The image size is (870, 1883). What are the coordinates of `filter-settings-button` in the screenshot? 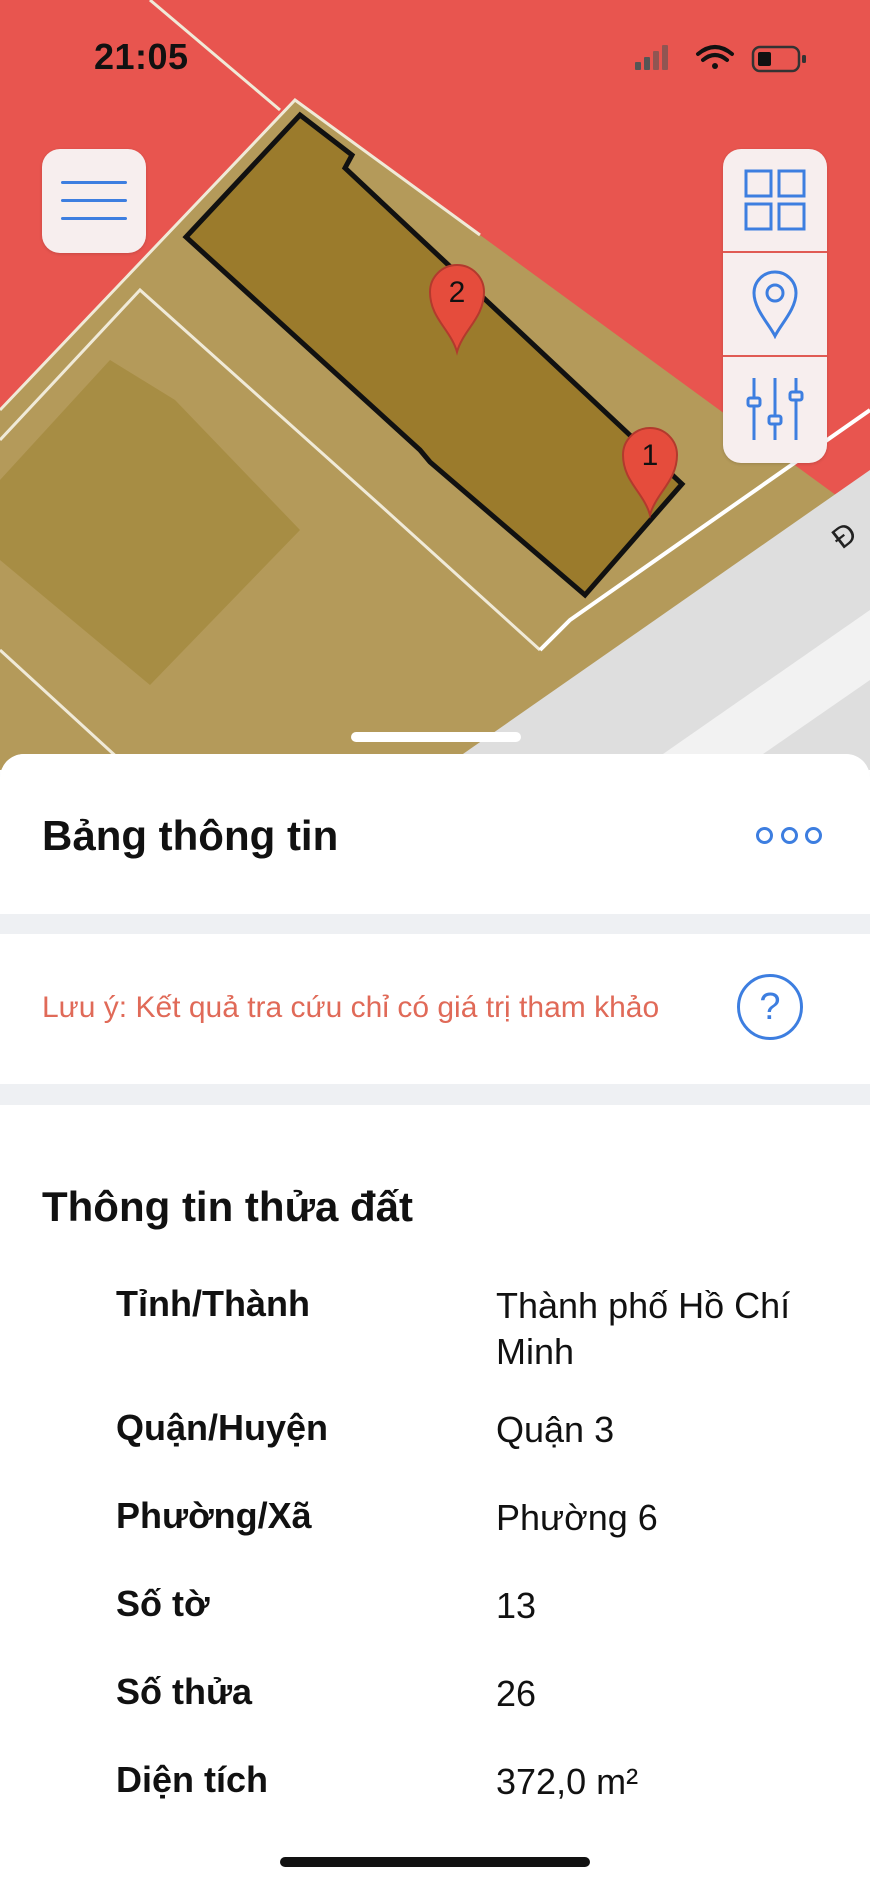 It's located at (775, 409).